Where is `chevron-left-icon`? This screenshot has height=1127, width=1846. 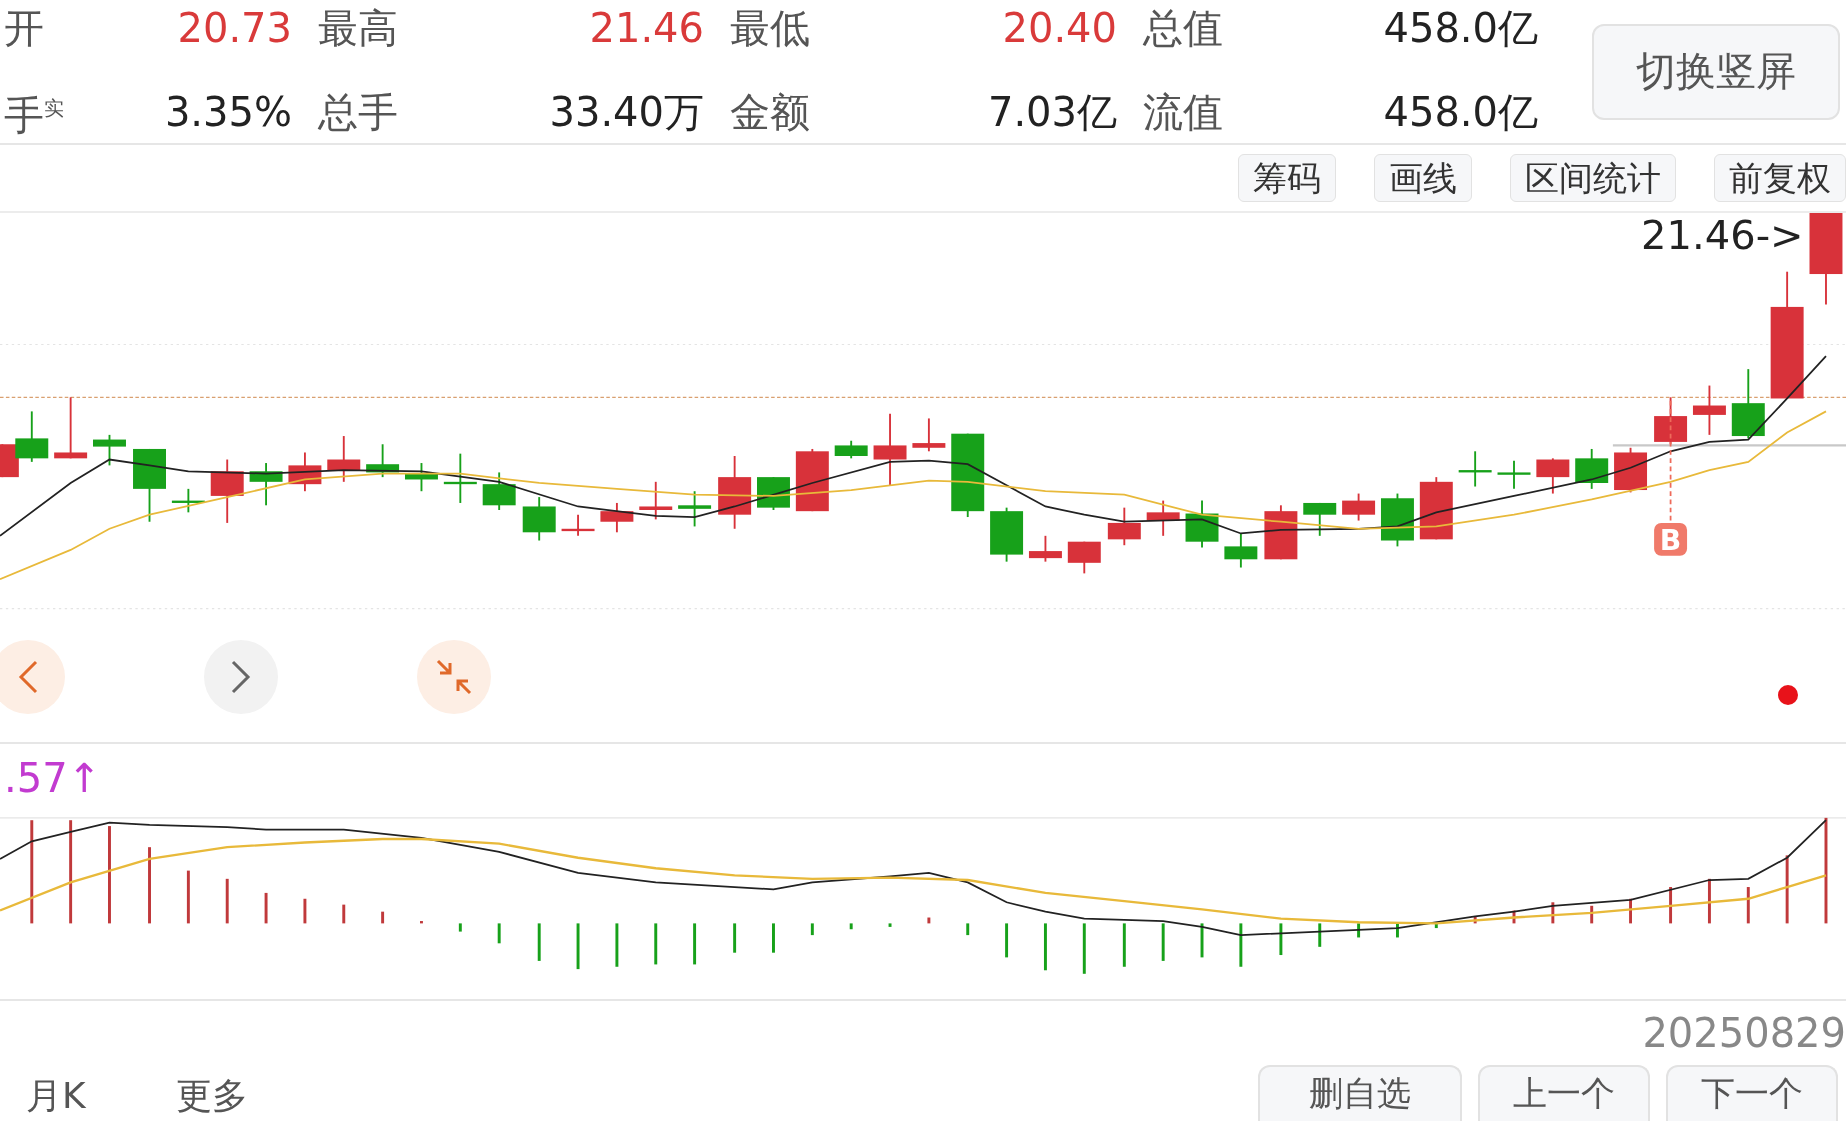
chevron-left-icon is located at coordinates (28, 676).